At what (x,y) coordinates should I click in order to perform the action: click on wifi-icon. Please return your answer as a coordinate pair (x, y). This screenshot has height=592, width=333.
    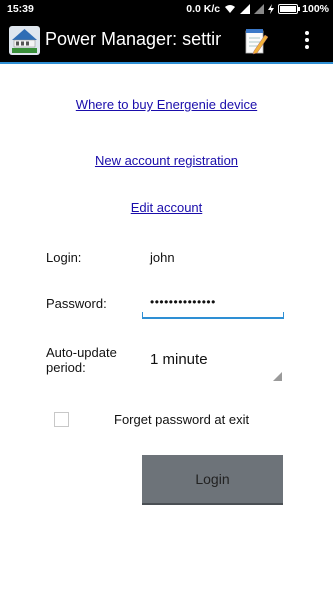
    Looking at the image, I should click on (230, 9).